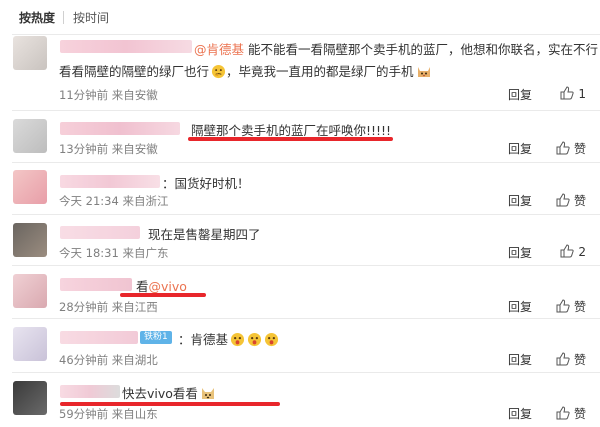  What do you see at coordinates (108, 414) in the screenshot?
I see `comment-meta: 59分钟前 来自山东` at bounding box center [108, 414].